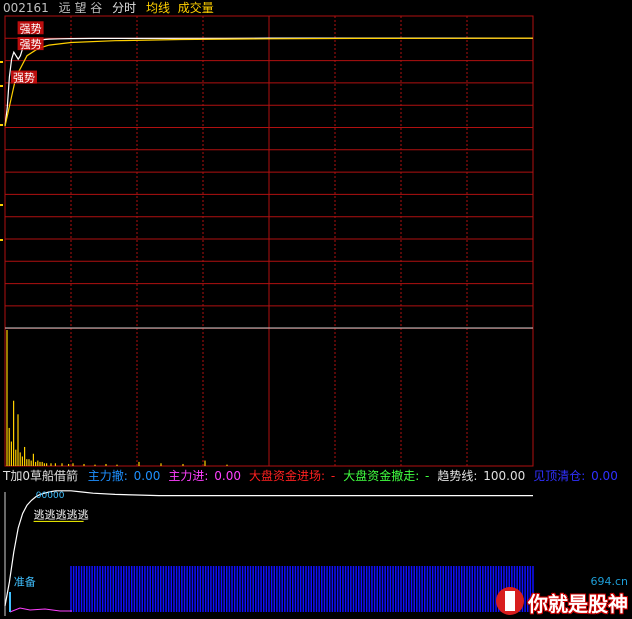 This screenshot has width=632, height=619. I want to click on indicator-item-label: 见顶清仓:, so click(559, 476).